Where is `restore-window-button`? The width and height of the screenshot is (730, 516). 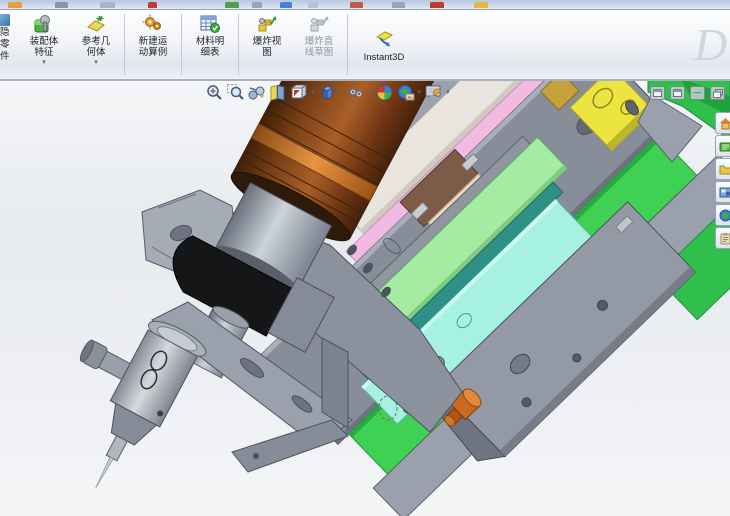
restore-window-button is located at coordinates (717, 93).